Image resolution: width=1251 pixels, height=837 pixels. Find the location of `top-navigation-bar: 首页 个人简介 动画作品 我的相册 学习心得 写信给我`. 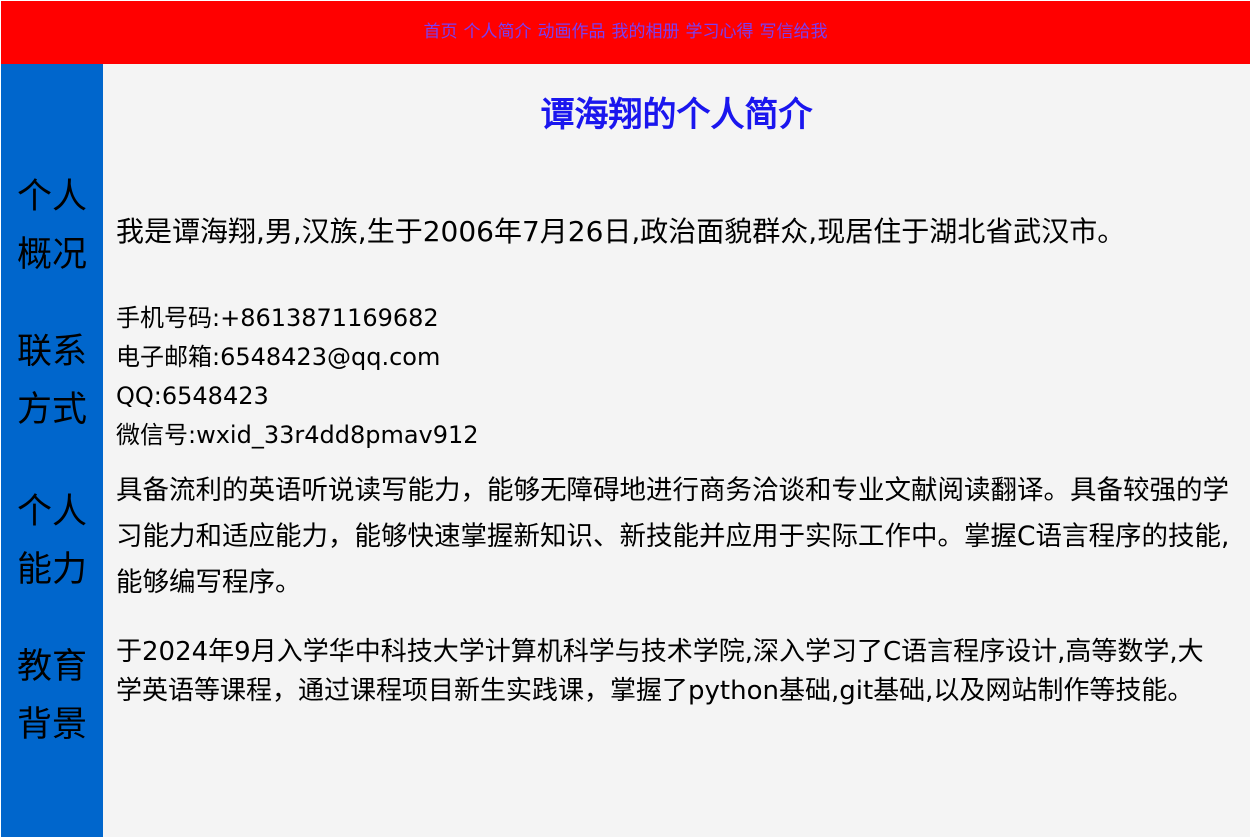

top-navigation-bar: 首页 个人简介 动画作品 我的相册 学习心得 写信给我 is located at coordinates (625, 32).